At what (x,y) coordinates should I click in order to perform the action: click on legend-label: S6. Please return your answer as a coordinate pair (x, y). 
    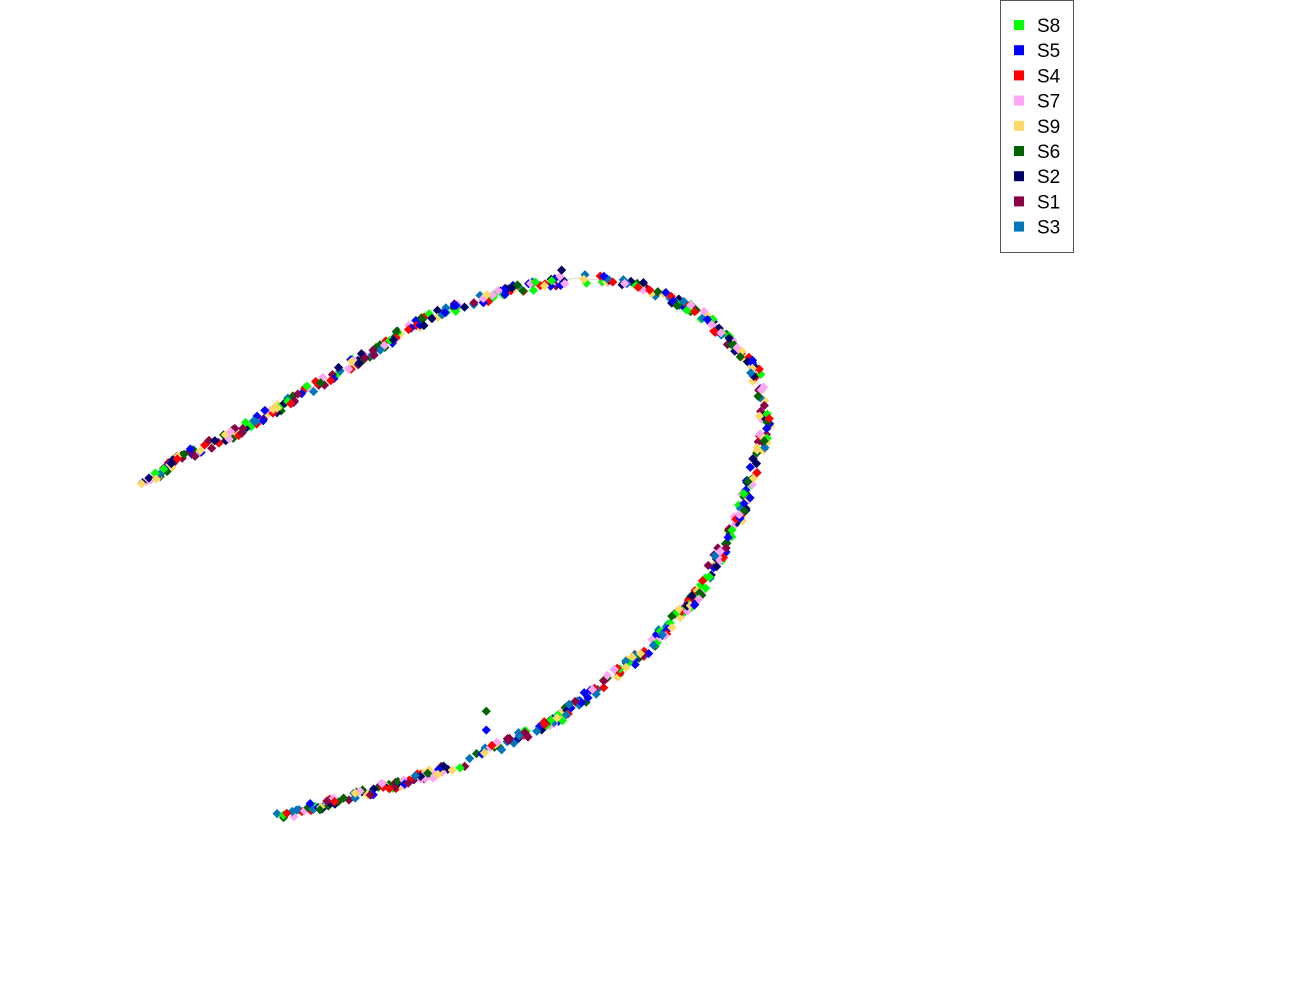
    Looking at the image, I should click on (1048, 152).